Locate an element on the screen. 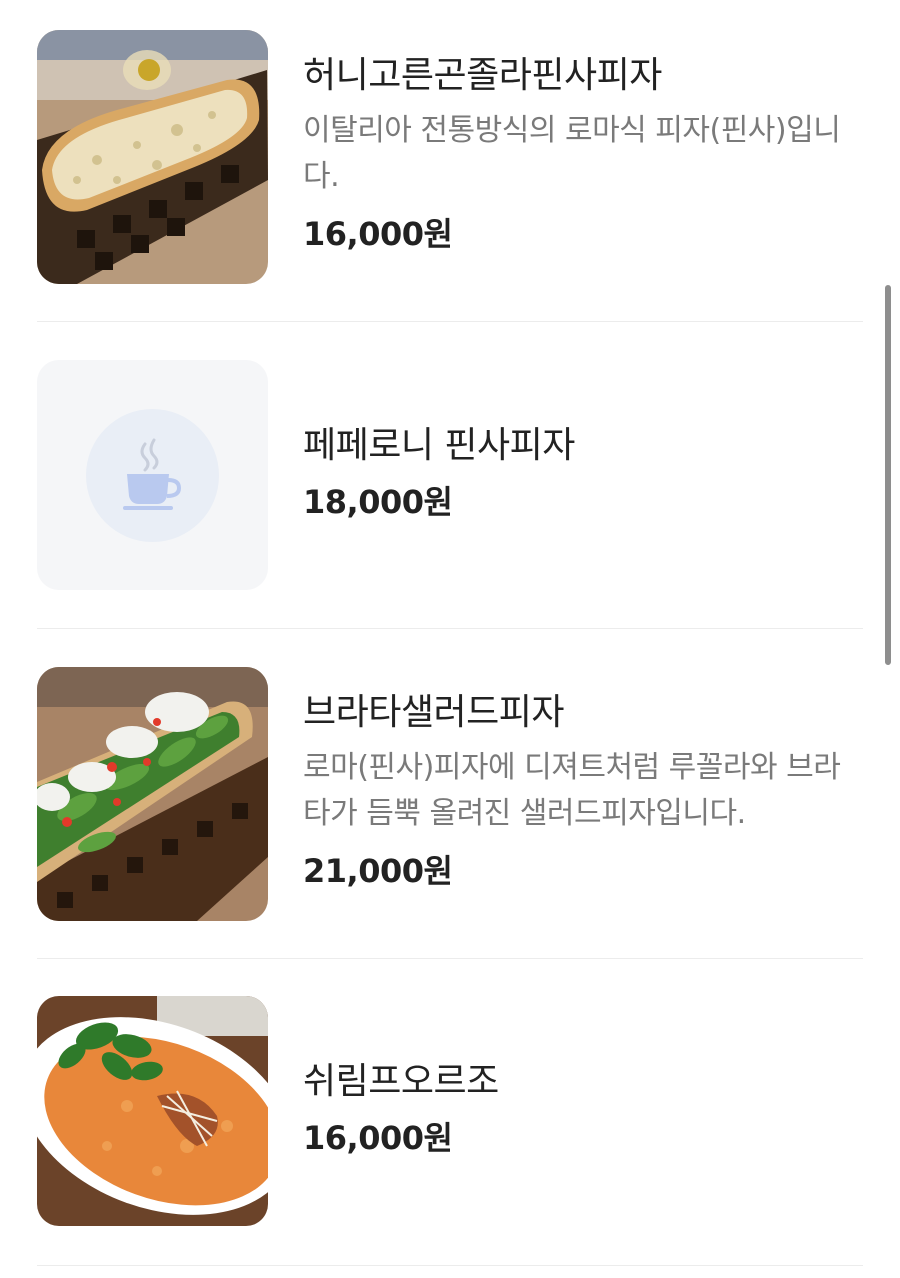  menu-item-description: 이탈리아 전통방식의 로마식 피자(핀사)입니다. is located at coordinates (572, 153).